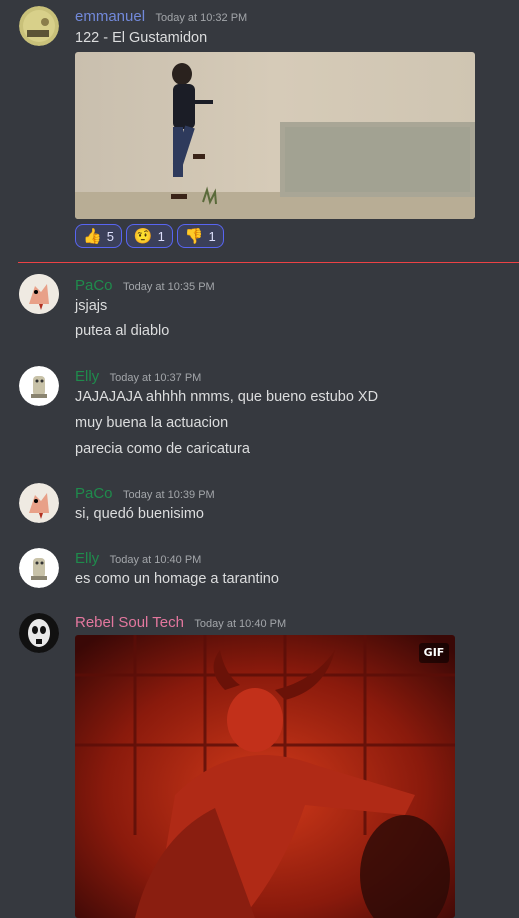 The image size is (519, 918). Describe the element at coordinates (168, 287) in the screenshot. I see `timestamp: Today at 10:35 PM` at that location.